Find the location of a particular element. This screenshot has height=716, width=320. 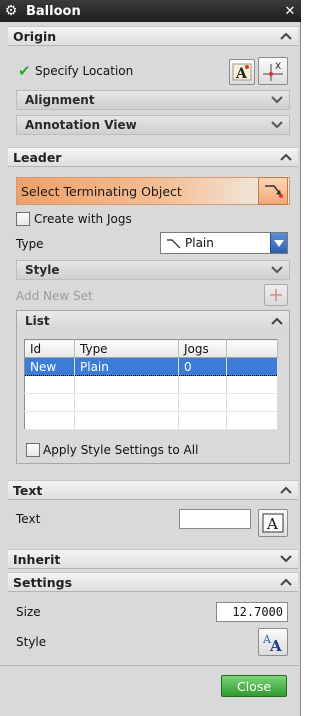

title-bar: ⚙ Balloon ✕ is located at coordinates (150, 11).